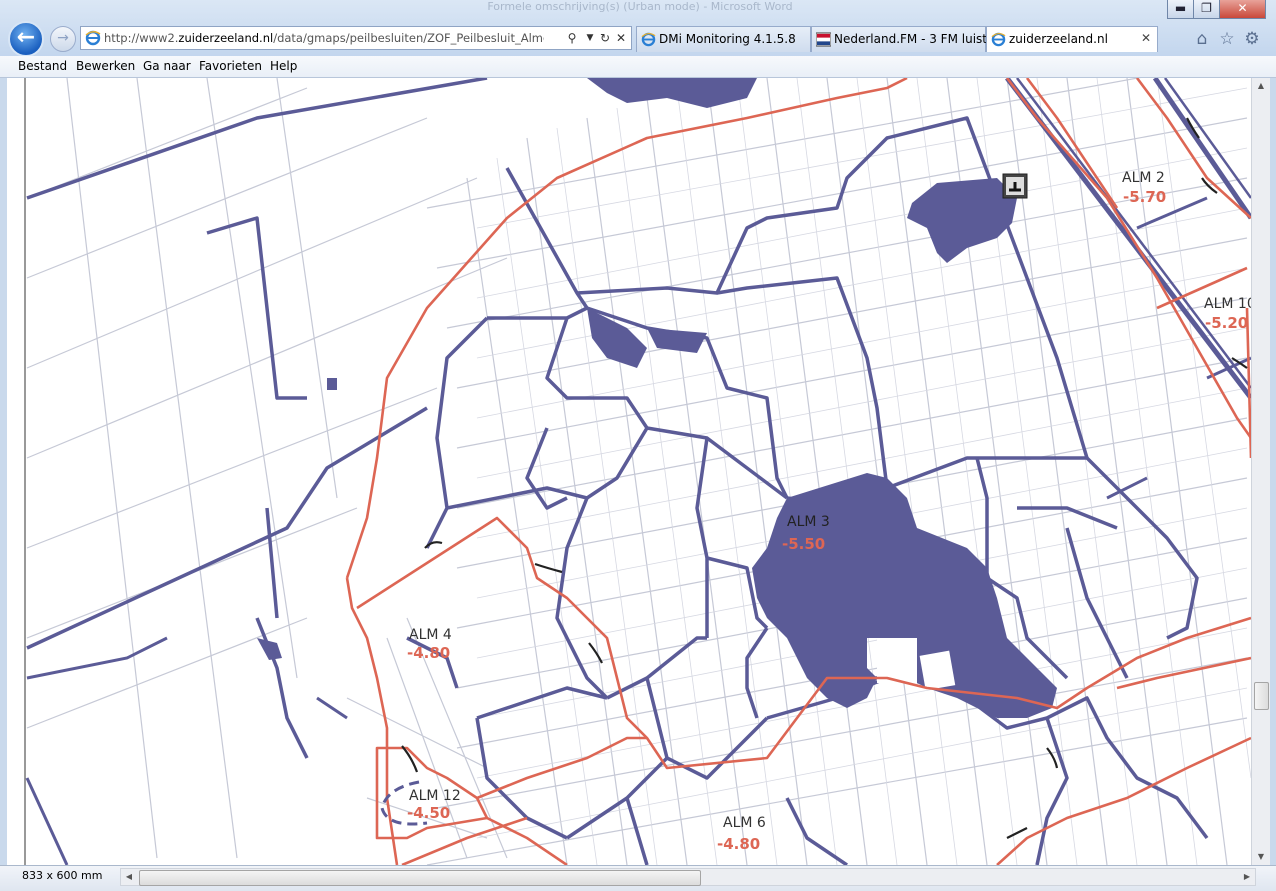  I want to click on vertical-scrollbar: ▲ ▼, so click(1260, 471).